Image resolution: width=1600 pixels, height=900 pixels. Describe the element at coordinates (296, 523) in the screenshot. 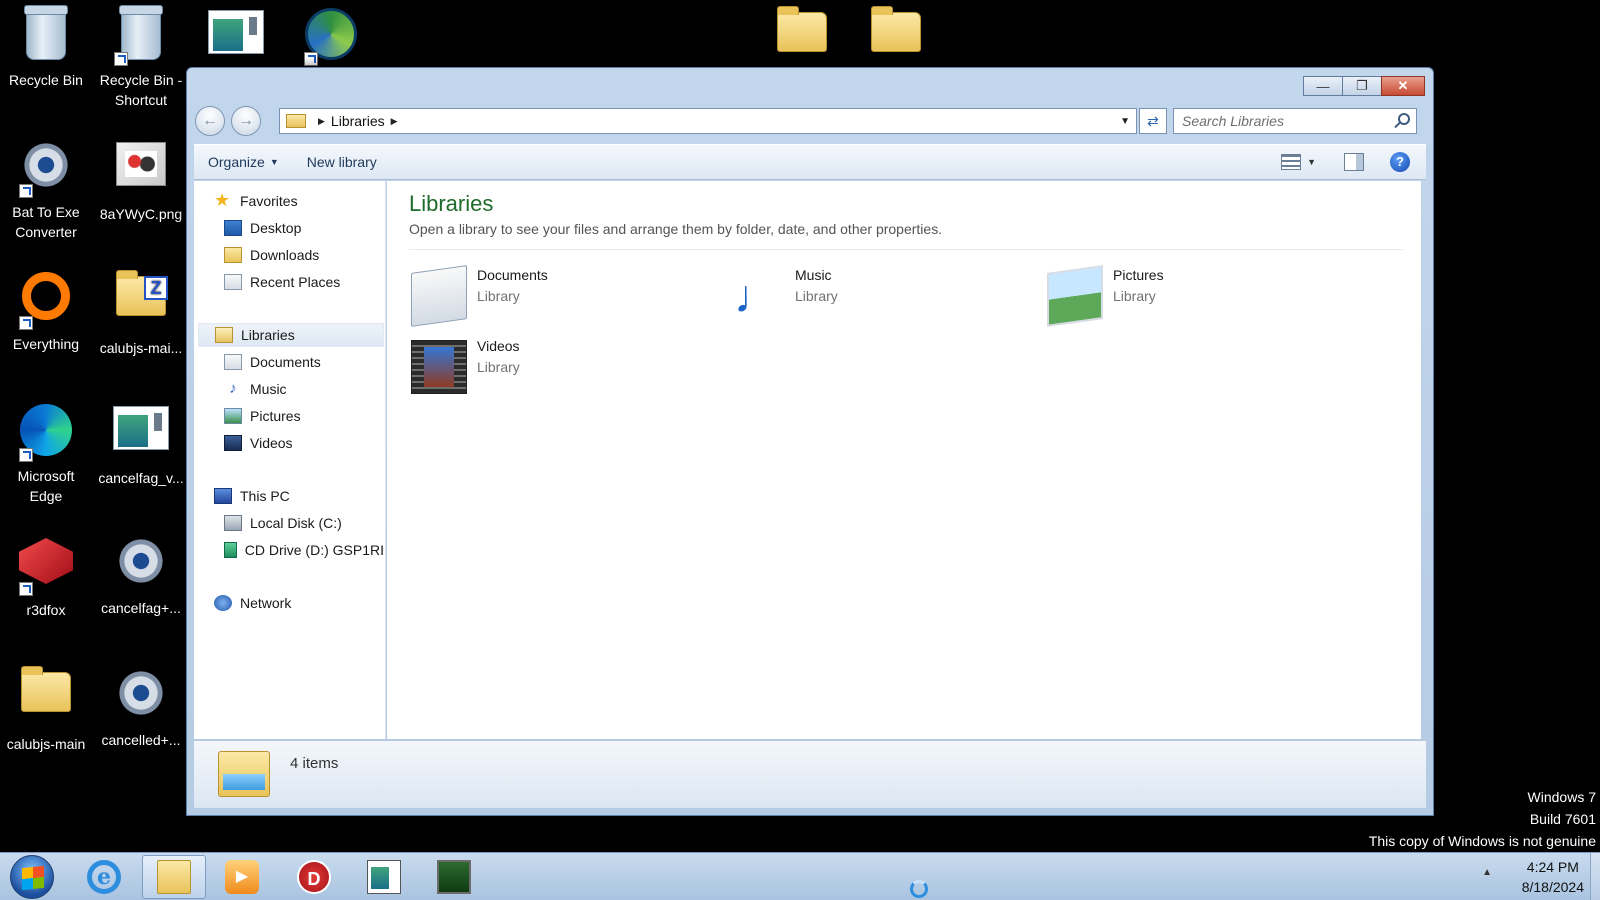

I see `nav-label: Local Disk (C:)` at that location.